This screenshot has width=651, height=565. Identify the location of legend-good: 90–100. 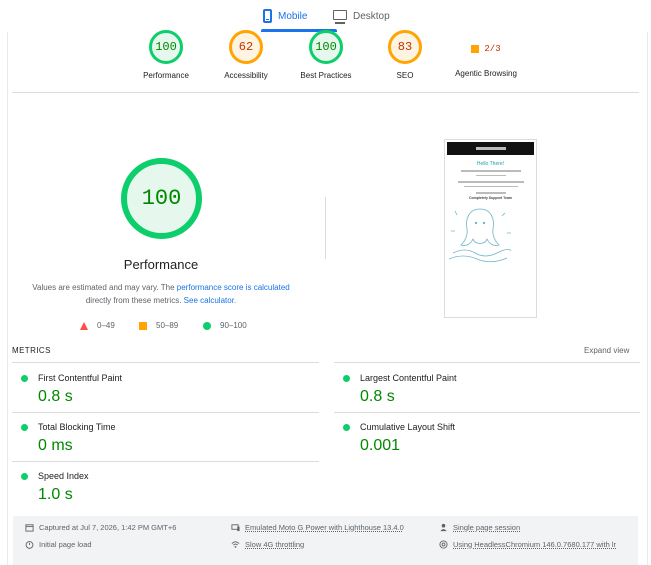
(225, 325).